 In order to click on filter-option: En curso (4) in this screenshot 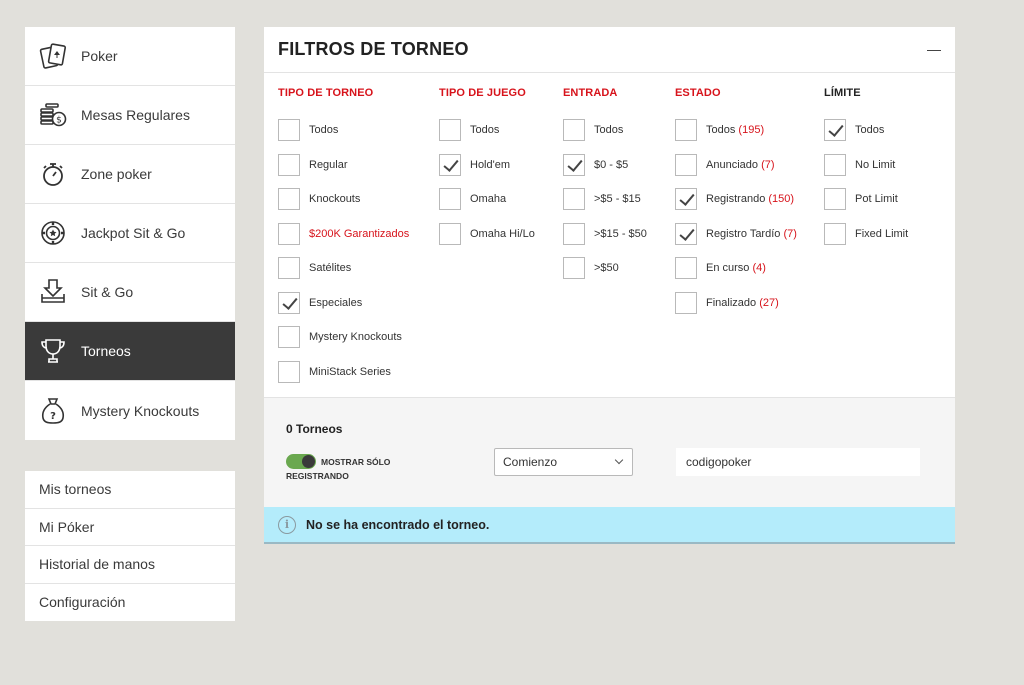, I will do `click(736, 268)`.